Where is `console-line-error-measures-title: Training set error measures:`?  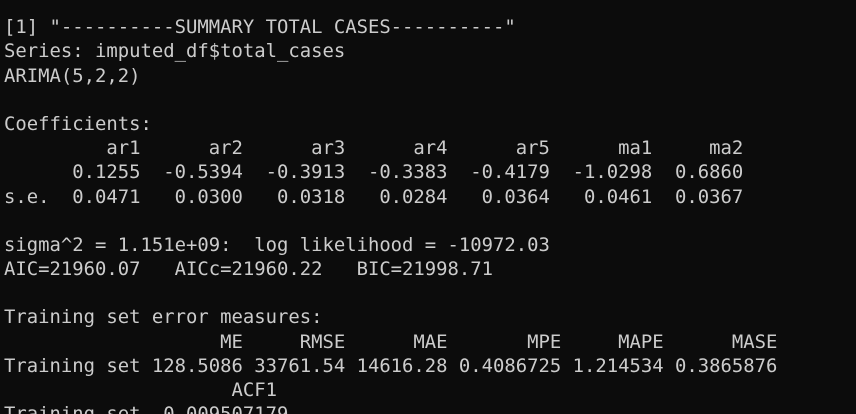 console-line-error-measures-title: Training set error measures: is located at coordinates (163, 317).